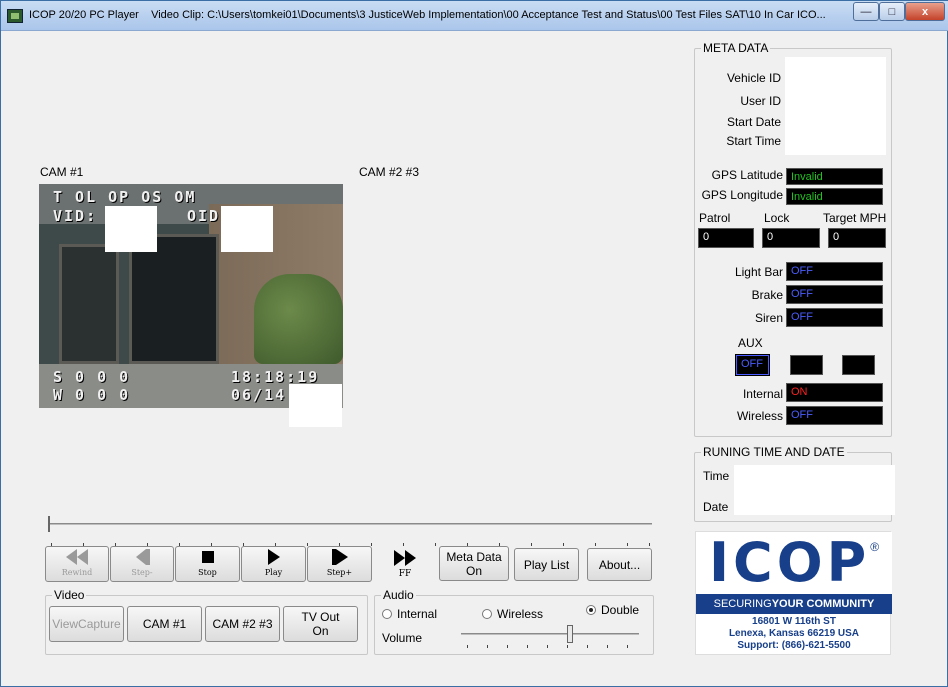 This screenshot has width=948, height=687. Describe the element at coordinates (15, 16) in the screenshot. I see `app-icon` at that location.